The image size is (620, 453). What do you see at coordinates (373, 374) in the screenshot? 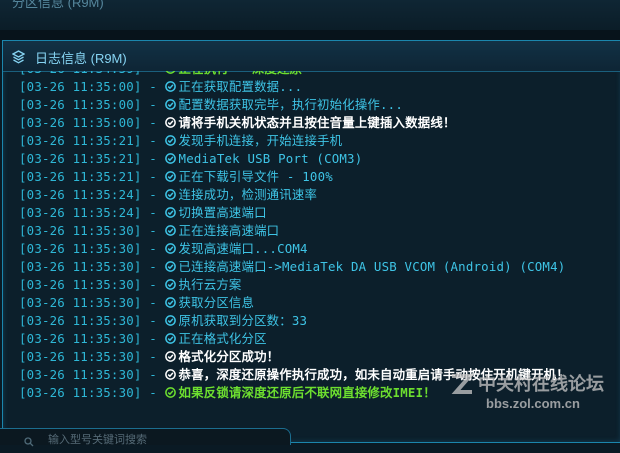
I see `log-message: 恭喜，深度还原操作执行成功，如未自动重启请手动按住开机键开机！` at bounding box center [373, 374].